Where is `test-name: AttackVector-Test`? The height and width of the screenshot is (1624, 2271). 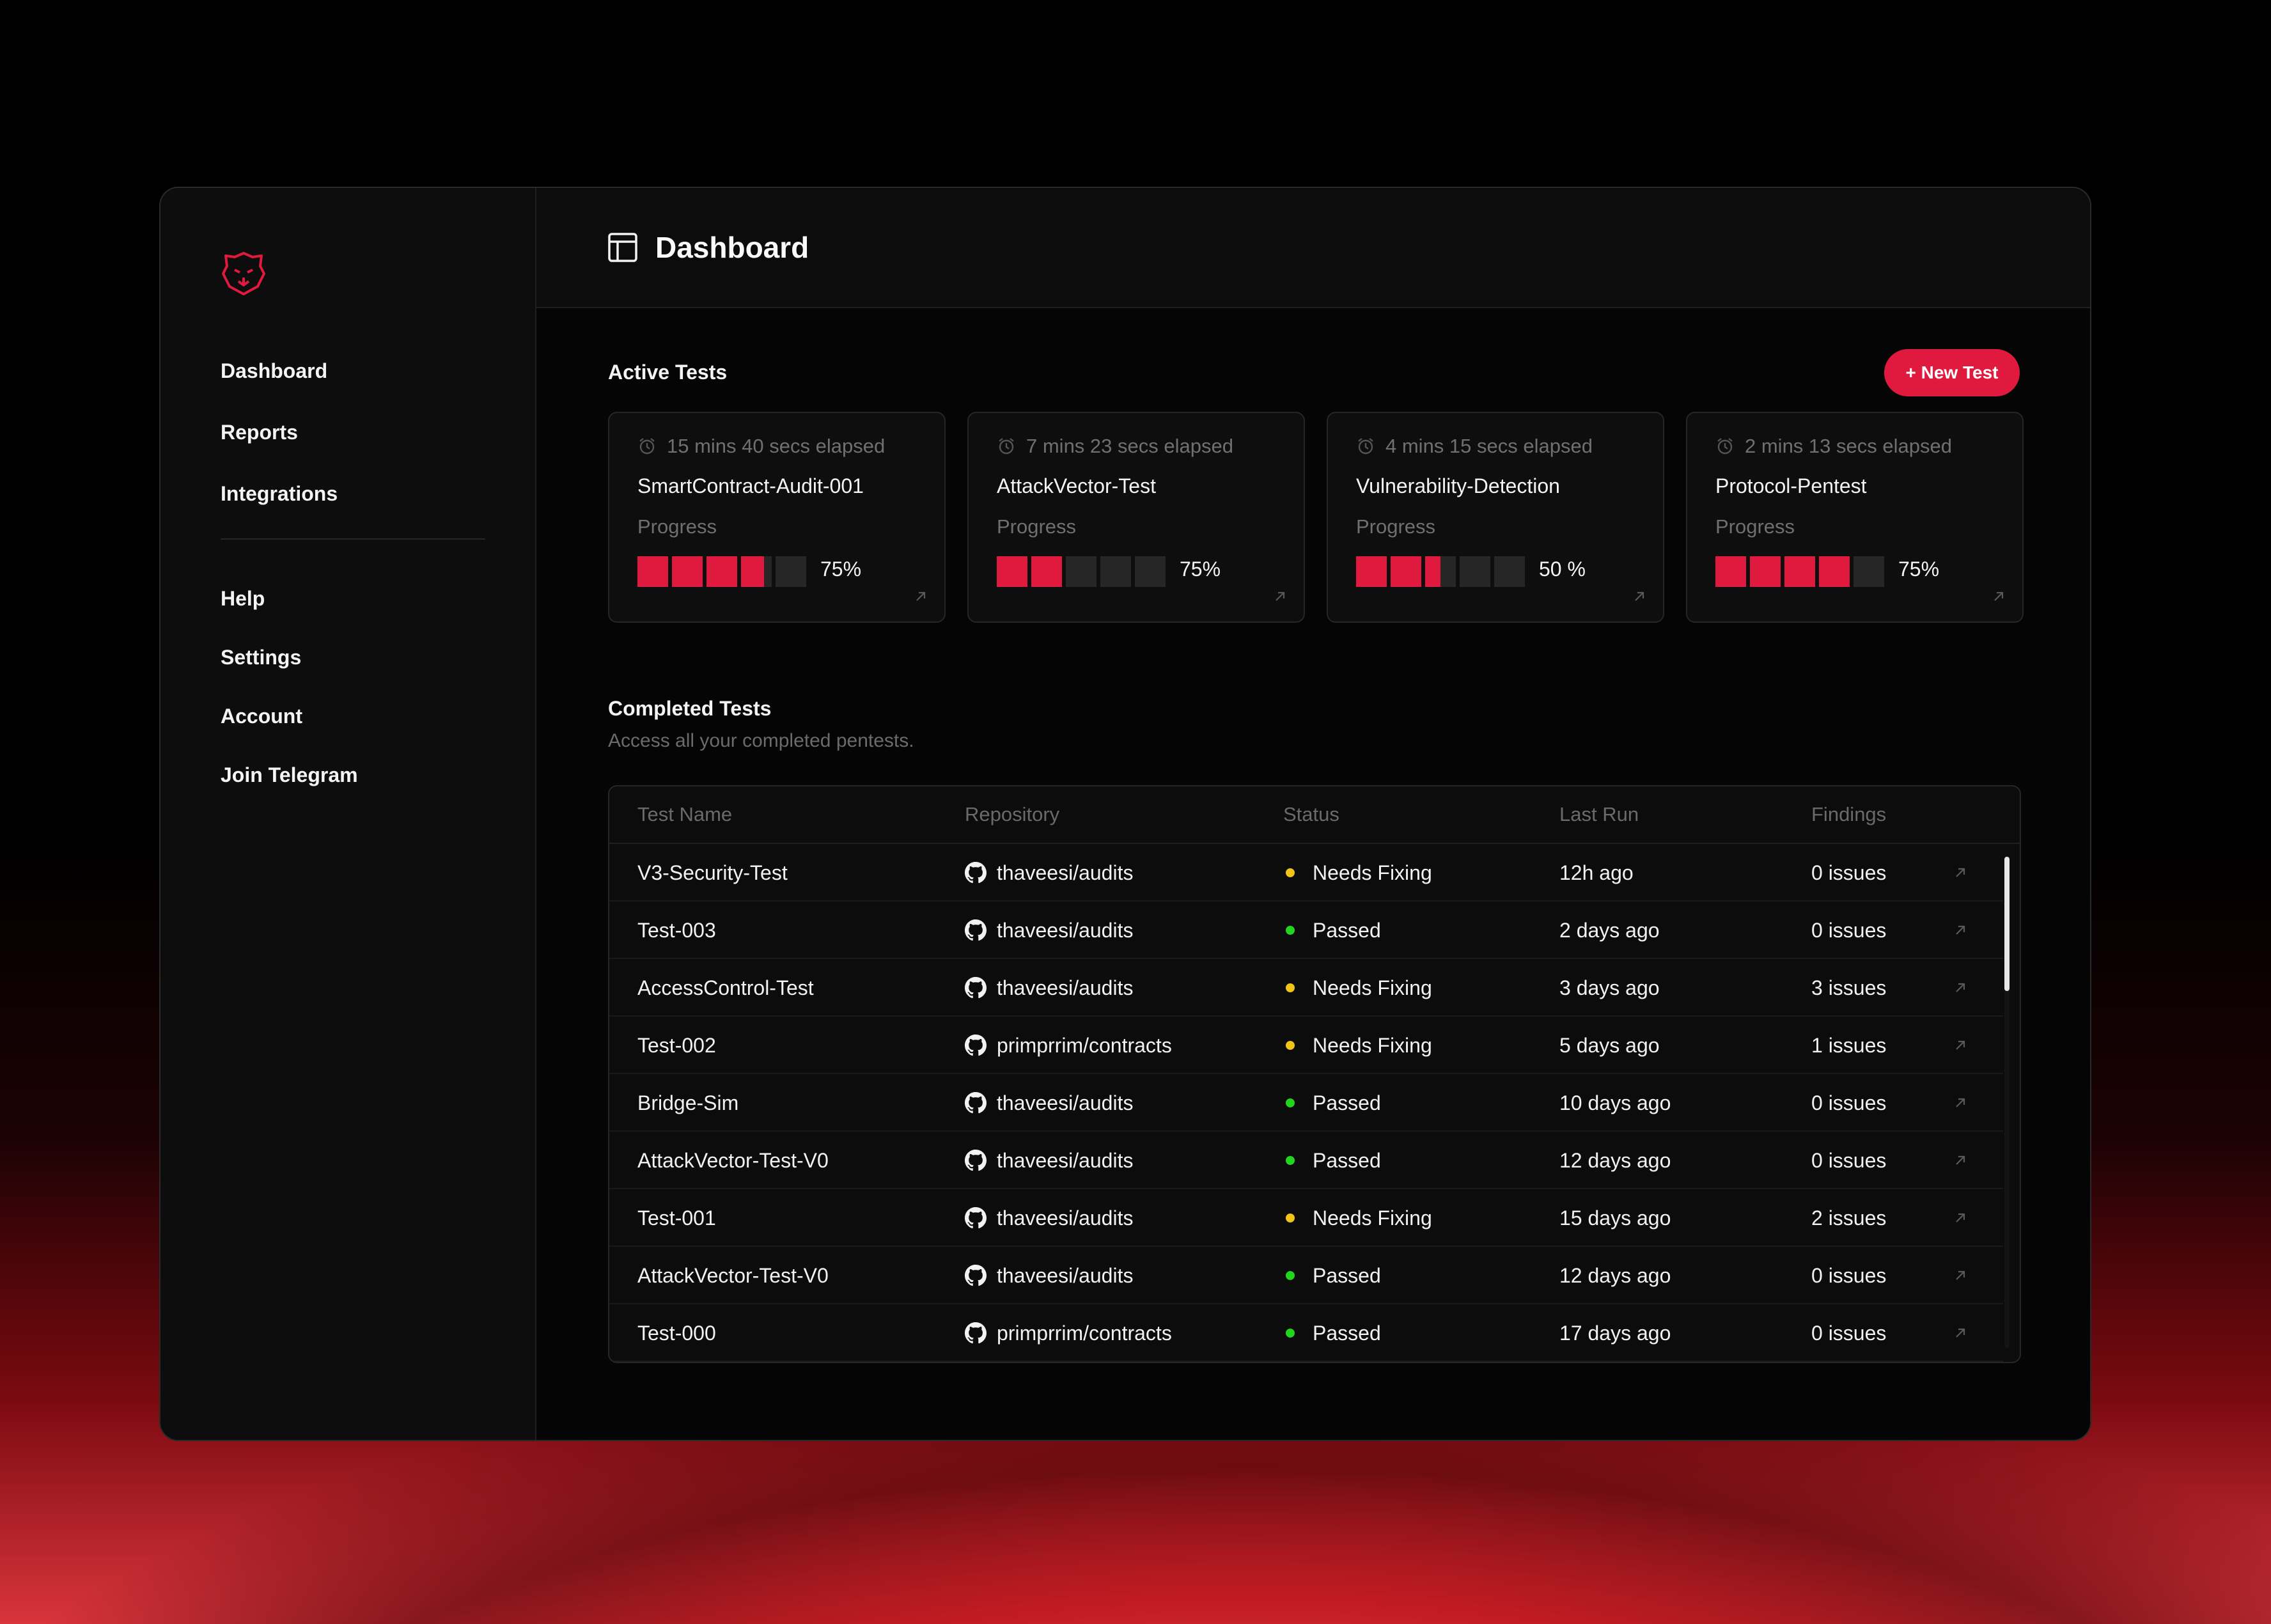 test-name: AttackVector-Test is located at coordinates (1076, 486).